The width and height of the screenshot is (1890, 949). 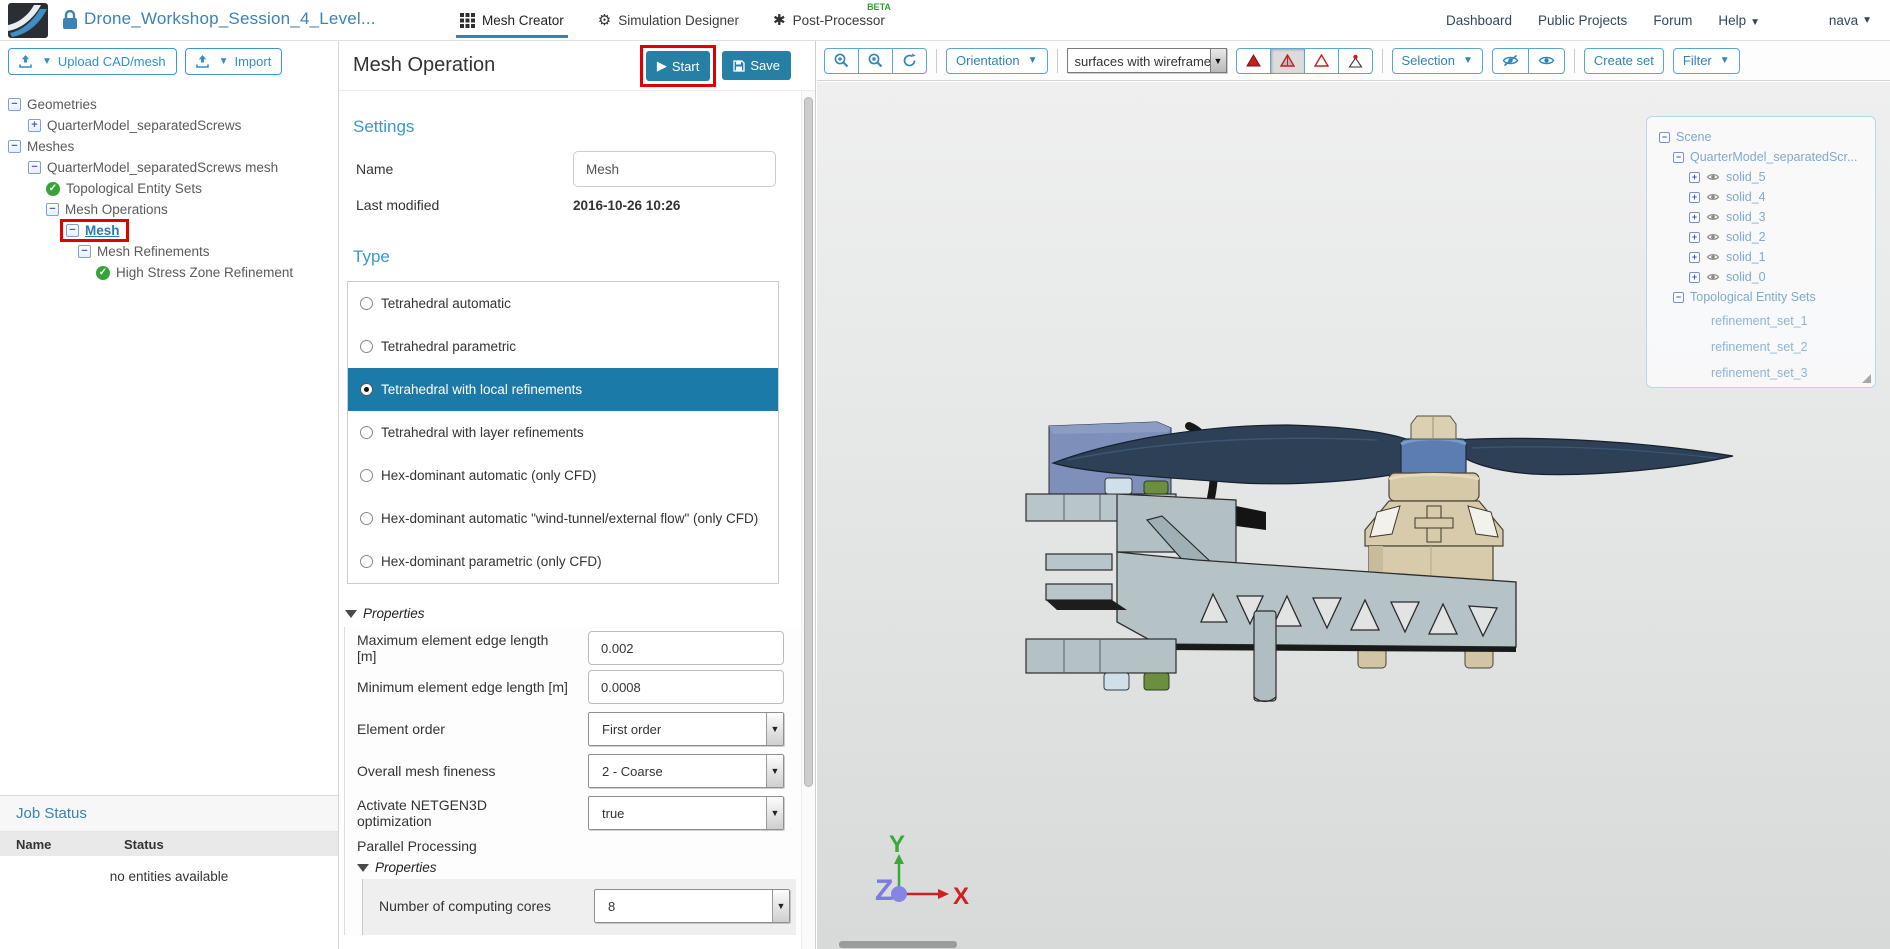 I want to click on radio-checked-icon, so click(x=366, y=389).